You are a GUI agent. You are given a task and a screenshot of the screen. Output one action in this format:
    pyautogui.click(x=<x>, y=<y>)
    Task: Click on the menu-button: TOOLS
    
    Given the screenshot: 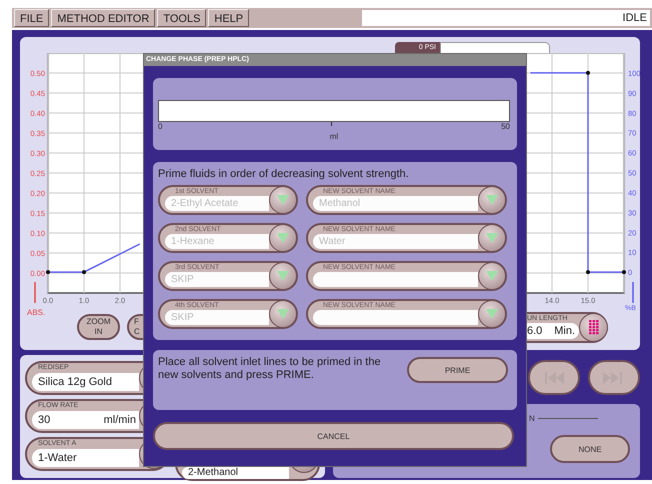 What is the action you would take?
    pyautogui.click(x=181, y=18)
    